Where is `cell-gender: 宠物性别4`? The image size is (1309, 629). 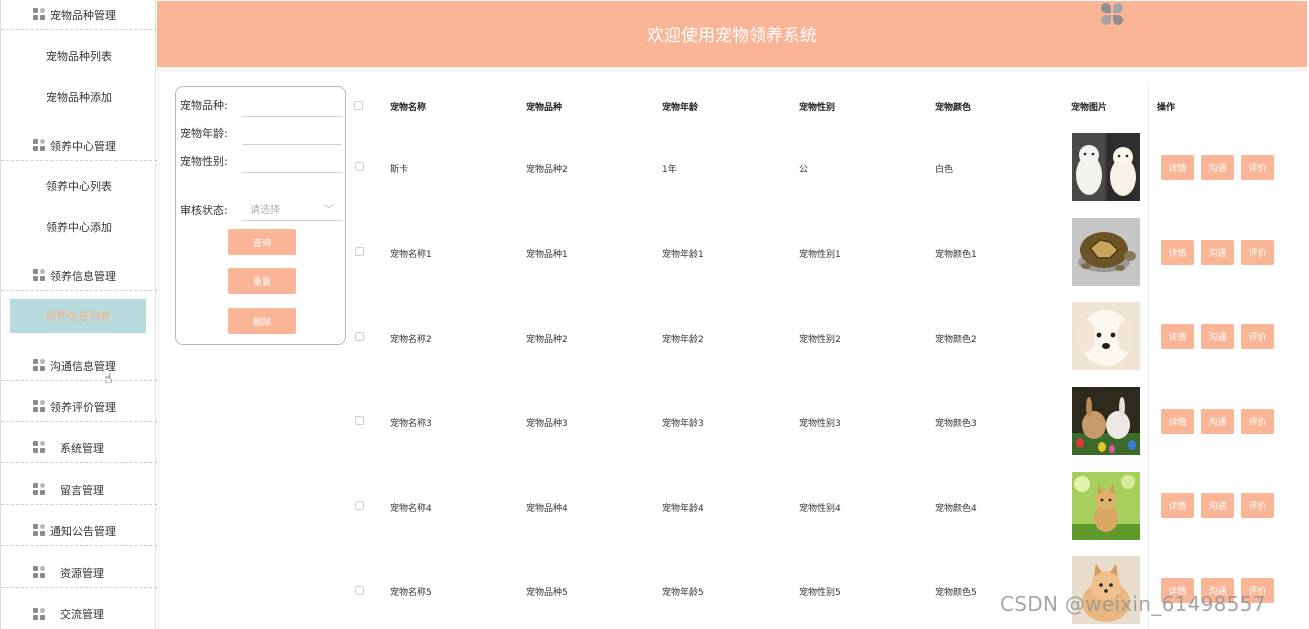
cell-gender: 宠物性别4 is located at coordinates (820, 509).